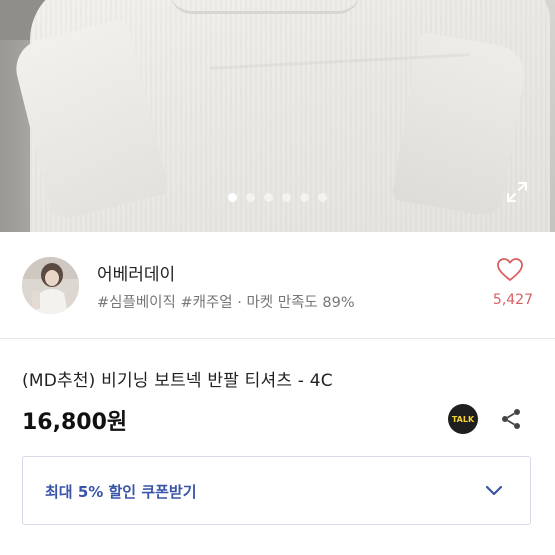 The width and height of the screenshot is (555, 555). I want to click on seller-avatar, so click(50, 285).